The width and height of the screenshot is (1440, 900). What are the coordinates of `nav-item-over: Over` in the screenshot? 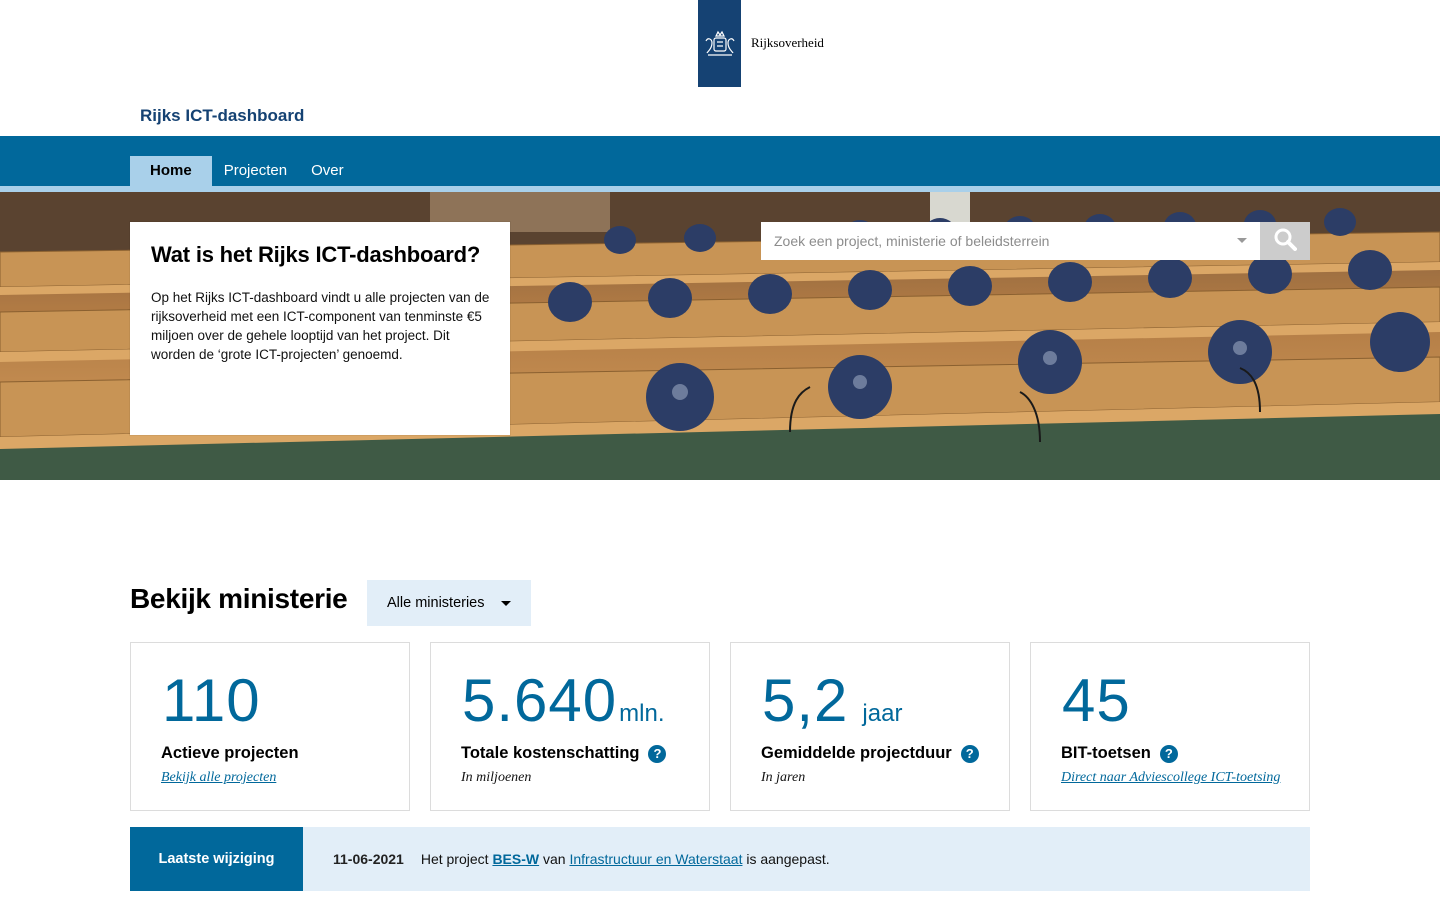 It's located at (327, 171).